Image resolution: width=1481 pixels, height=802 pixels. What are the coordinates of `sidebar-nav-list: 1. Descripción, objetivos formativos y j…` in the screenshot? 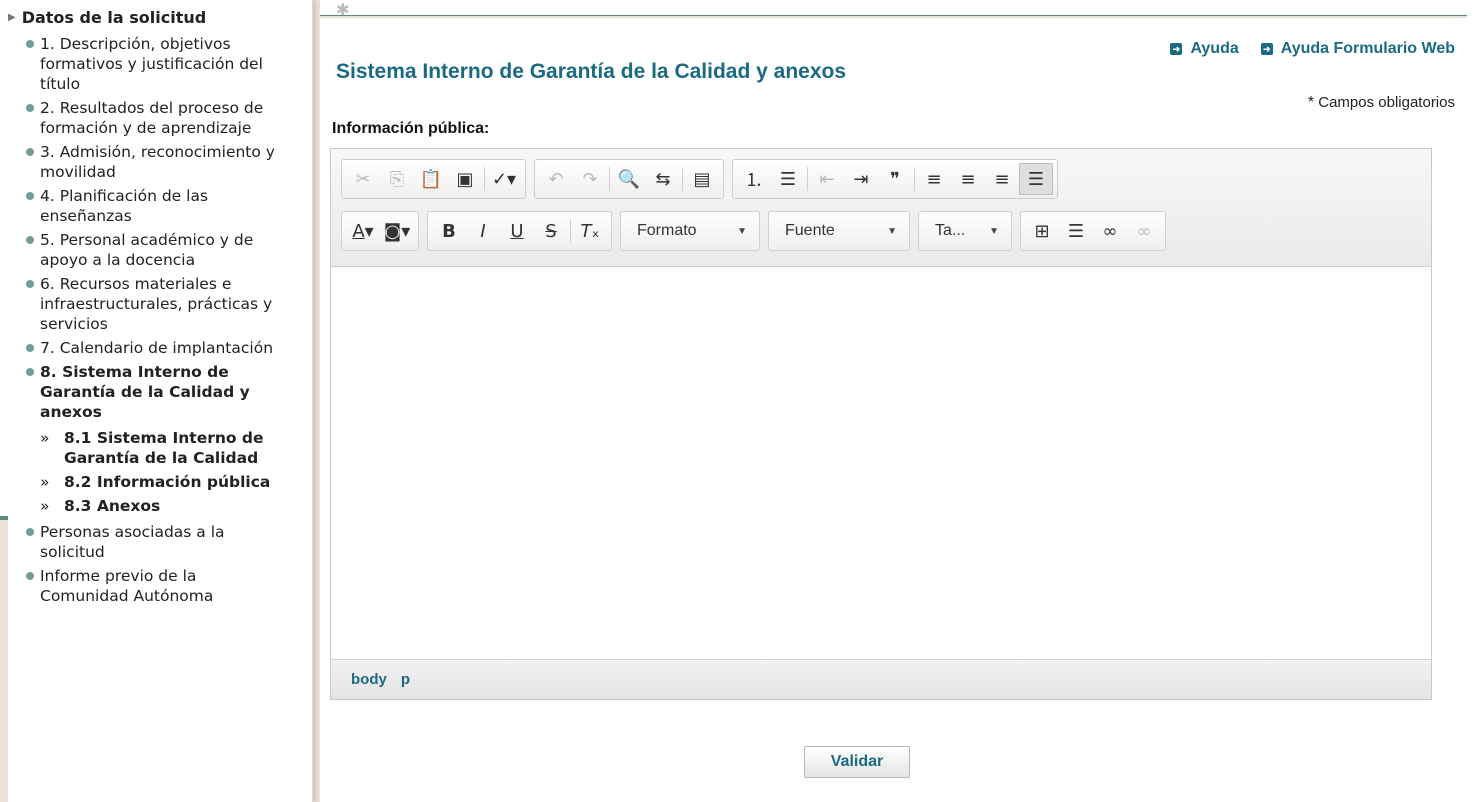 It's located at (157, 320).